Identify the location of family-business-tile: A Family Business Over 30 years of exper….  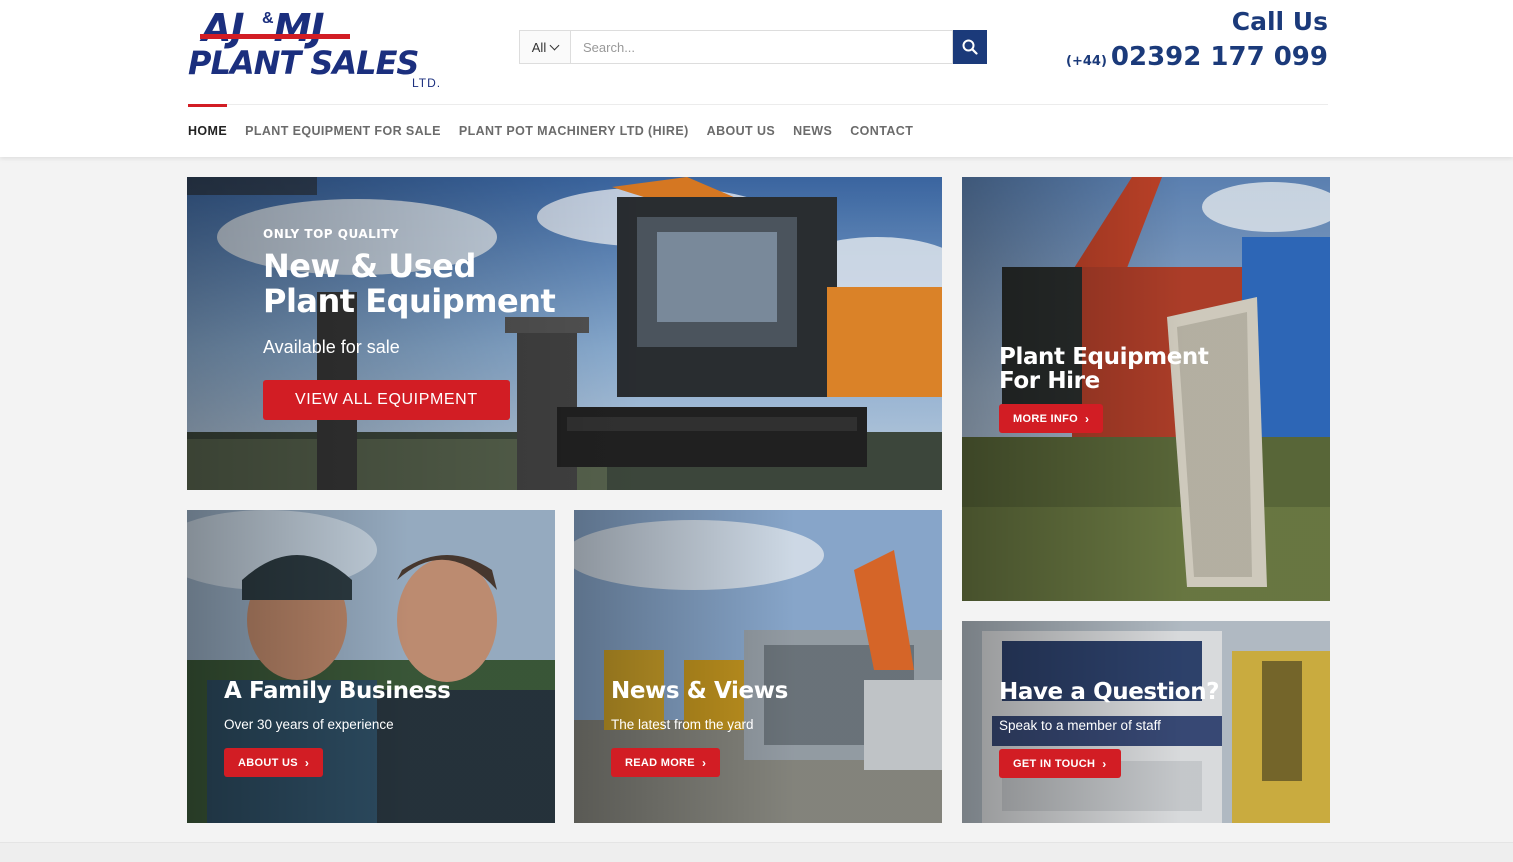
(371, 666).